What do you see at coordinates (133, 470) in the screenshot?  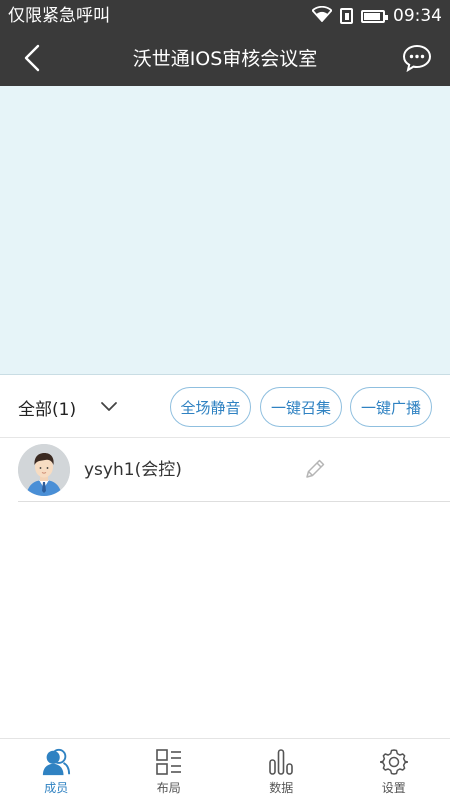 I see `member-name: ysyh1(会控)` at bounding box center [133, 470].